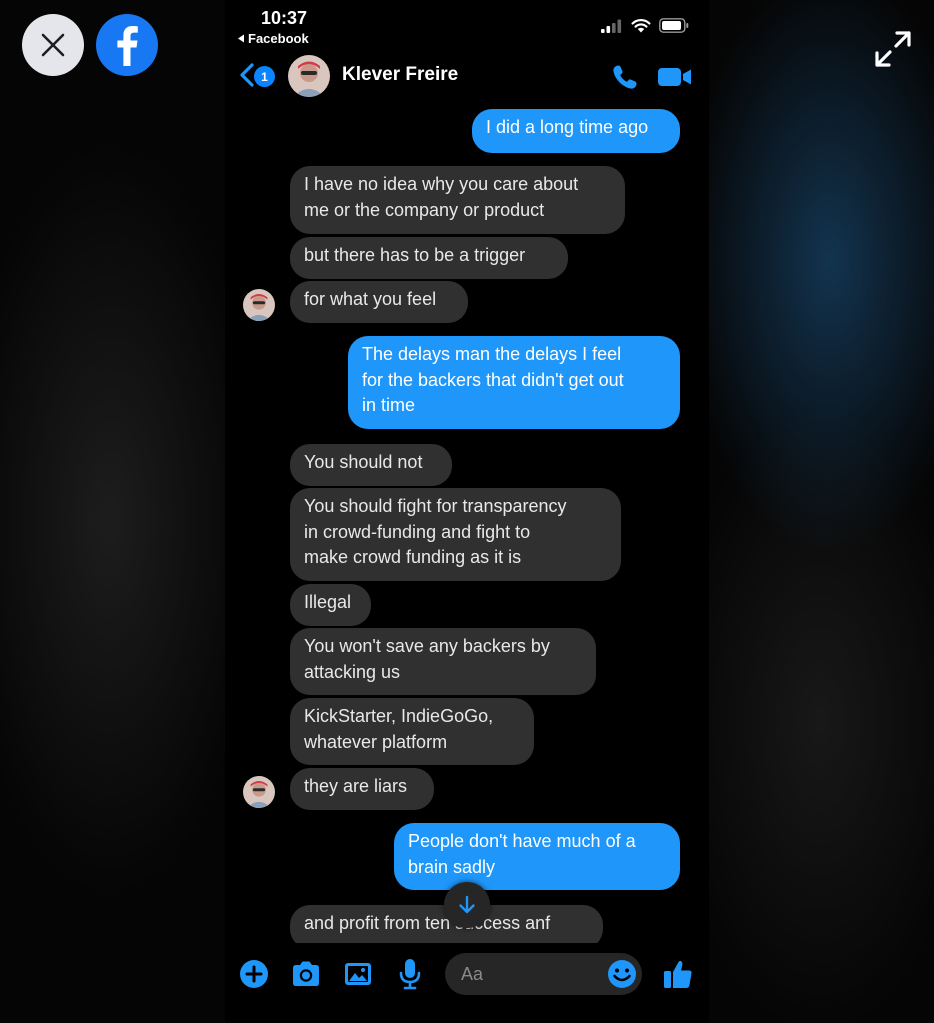  Describe the element at coordinates (675, 77) in the screenshot. I see `video-call-icon` at that location.